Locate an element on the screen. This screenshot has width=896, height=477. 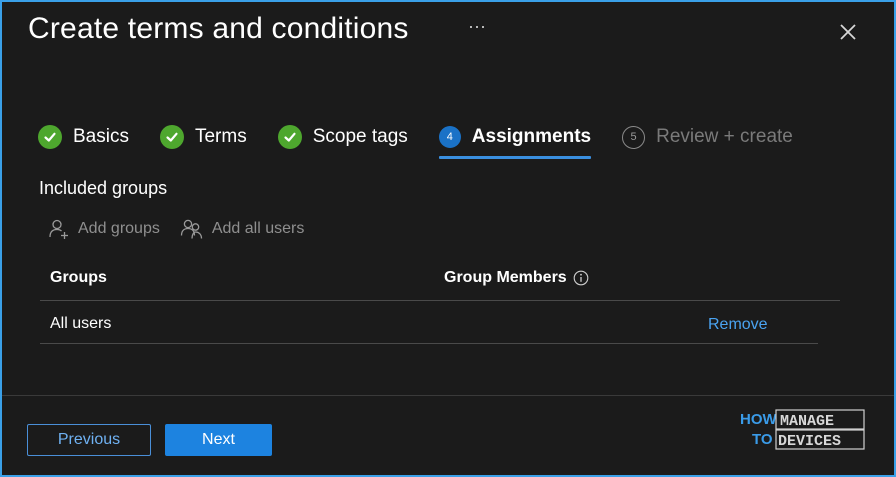
add-person-icon is located at coordinates (58, 229).